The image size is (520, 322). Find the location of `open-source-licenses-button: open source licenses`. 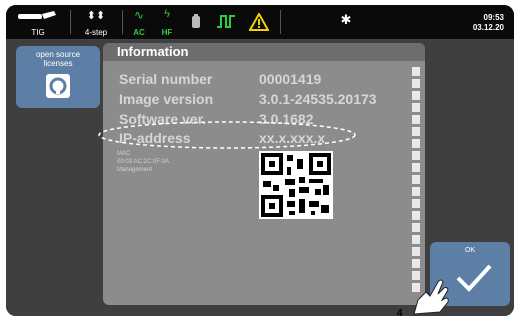

open-source-licenses-button: open source licenses is located at coordinates (58, 77).